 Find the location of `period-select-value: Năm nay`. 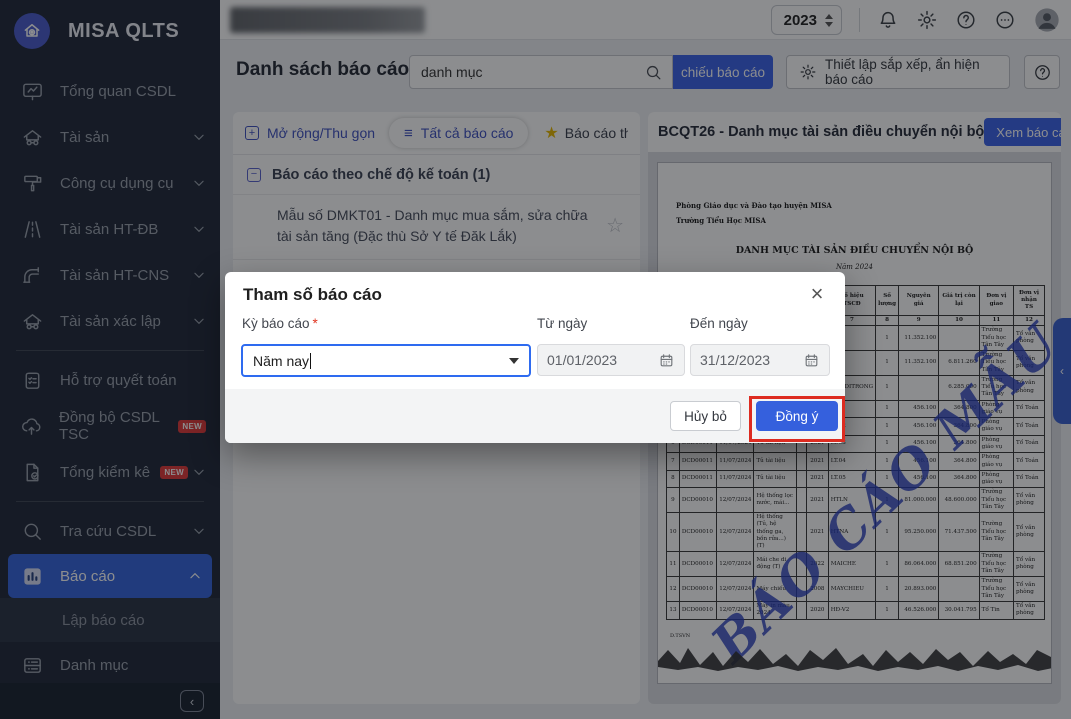

period-select-value: Năm nay is located at coordinates (281, 360).